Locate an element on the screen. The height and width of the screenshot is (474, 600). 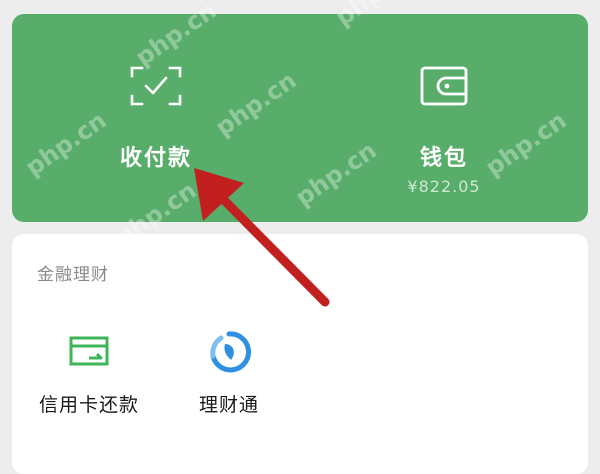
scan-frame-check-icon is located at coordinates (156, 86).